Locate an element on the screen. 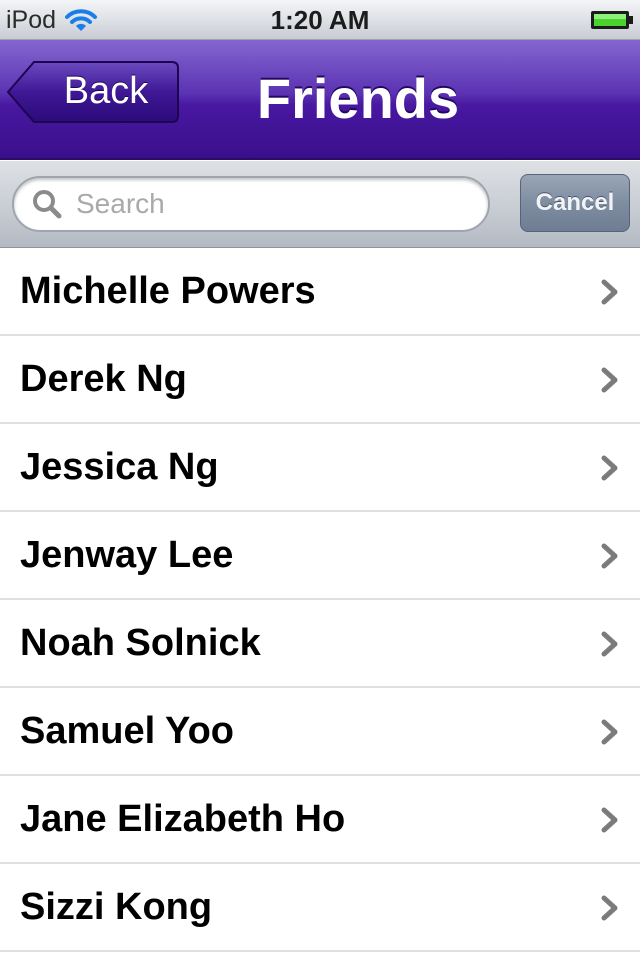 This screenshot has height=960, width=640. list-item: Noah Solnick is located at coordinates (320, 644).